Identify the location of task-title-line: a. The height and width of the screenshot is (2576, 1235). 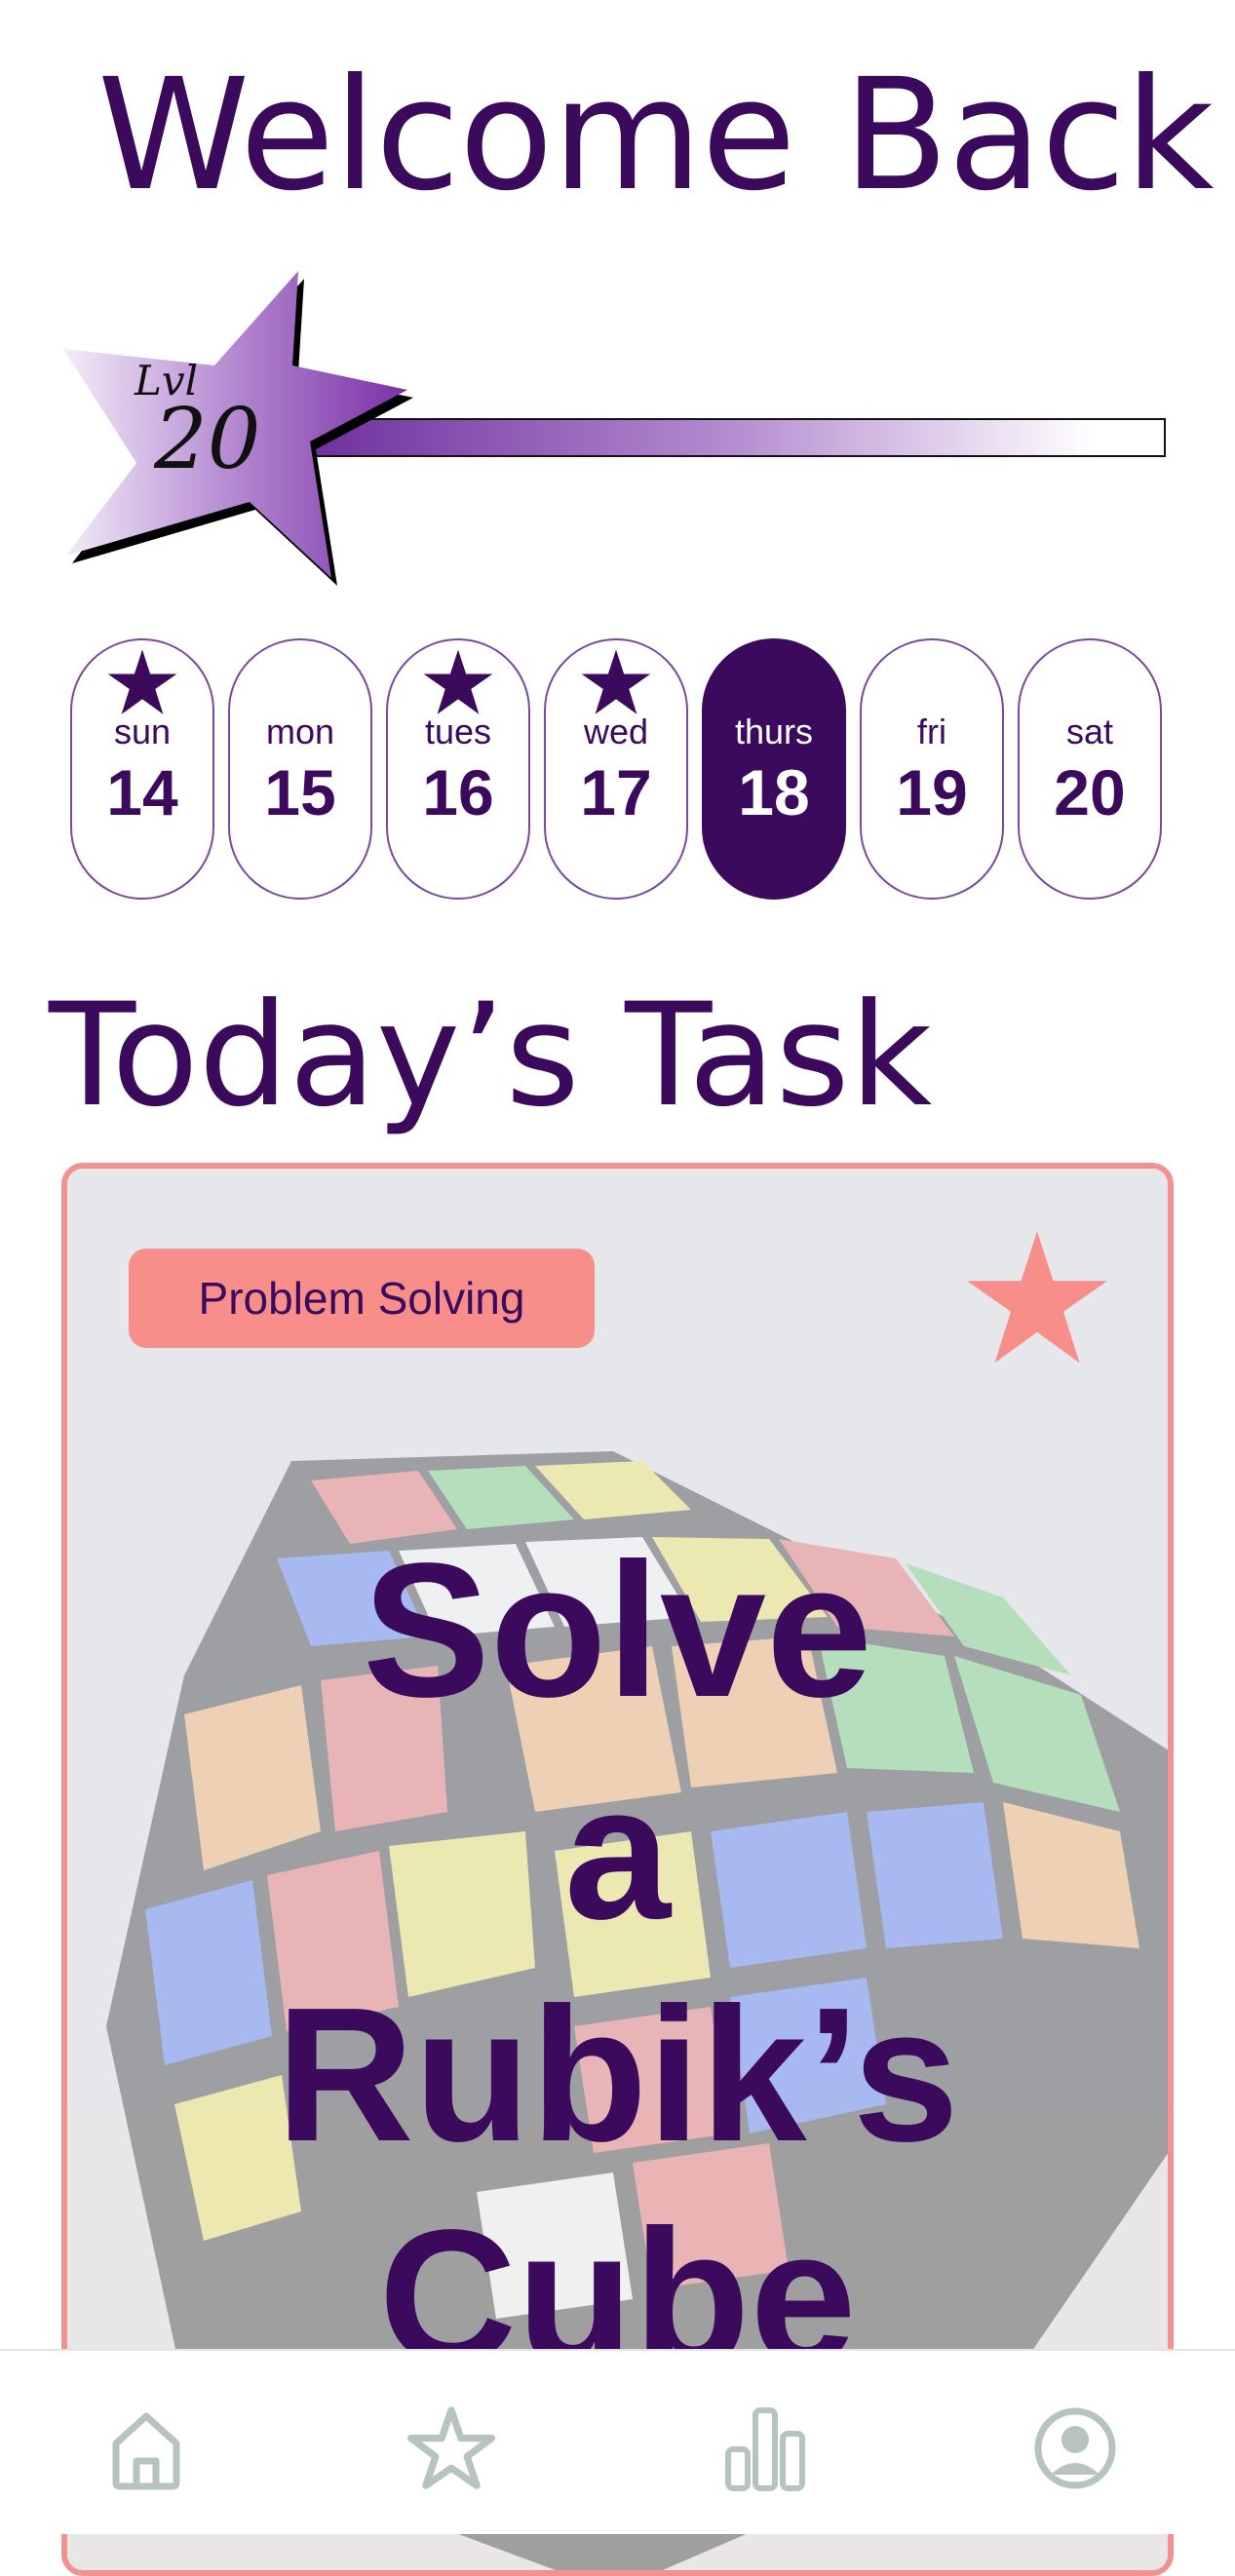
(617, 1852).